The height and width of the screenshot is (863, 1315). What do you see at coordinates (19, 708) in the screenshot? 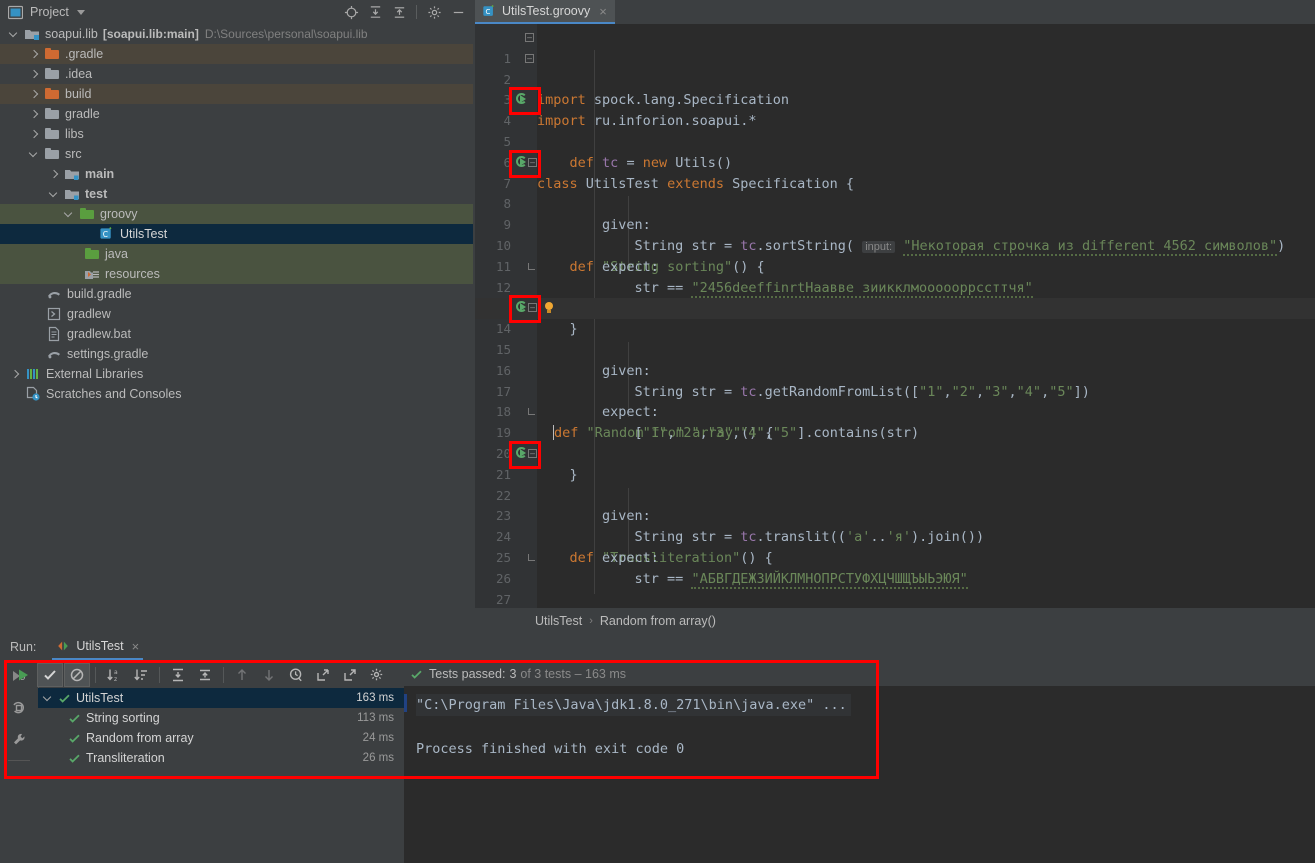
I see `rerun-failed-icon` at bounding box center [19, 708].